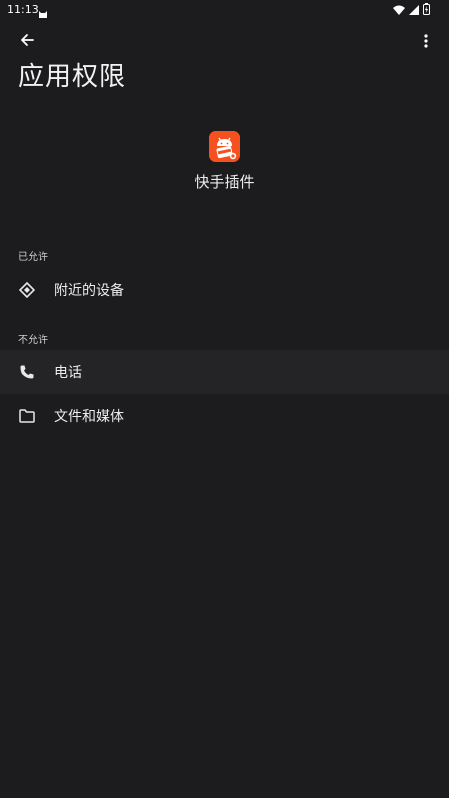 The image size is (449, 798). I want to click on permission-item-nearby-devices: 附近的设备, so click(224, 290).